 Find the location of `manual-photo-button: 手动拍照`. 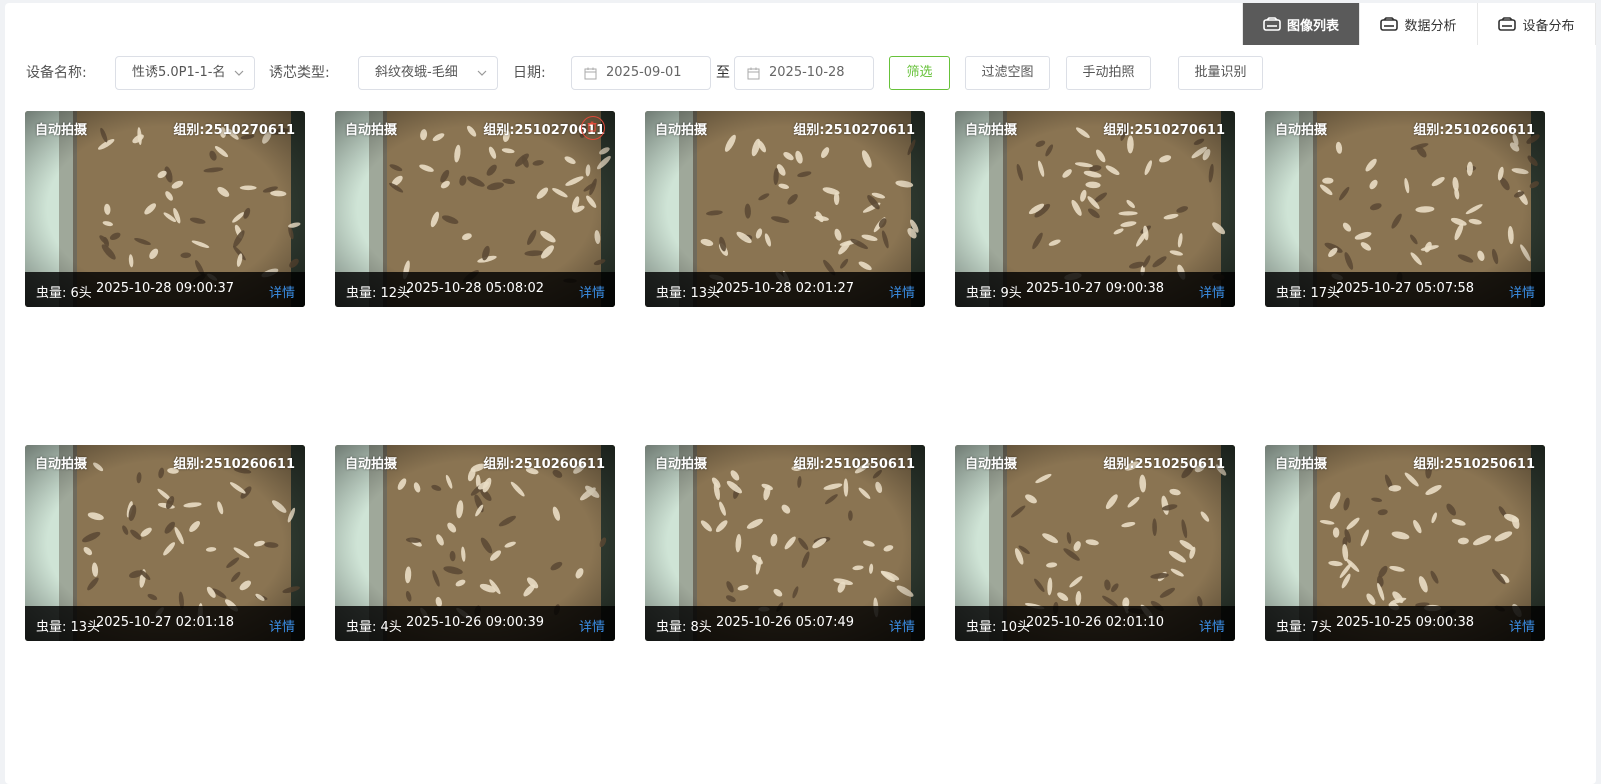

manual-photo-button: 手动拍照 is located at coordinates (1108, 73).